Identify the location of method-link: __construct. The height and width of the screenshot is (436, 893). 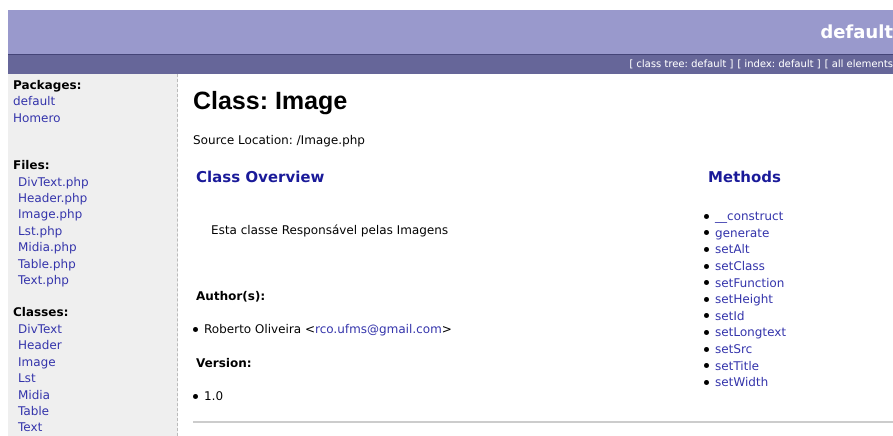
(749, 216).